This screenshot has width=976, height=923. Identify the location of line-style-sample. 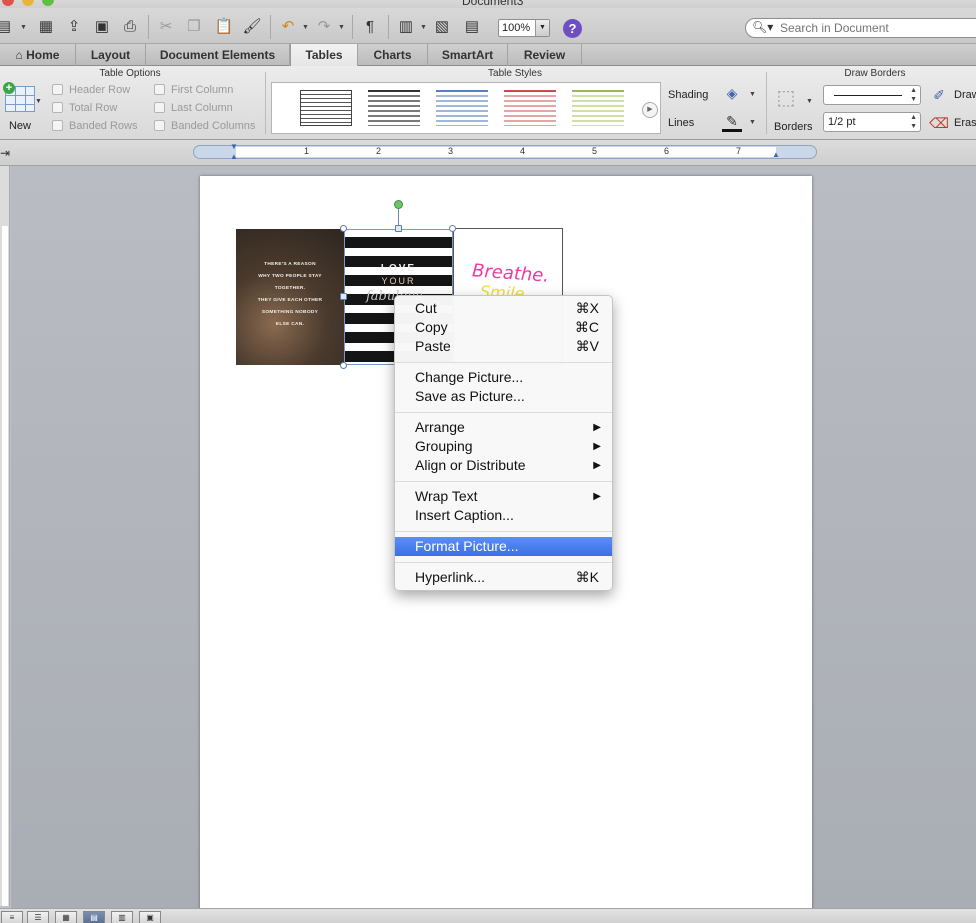
(868, 95).